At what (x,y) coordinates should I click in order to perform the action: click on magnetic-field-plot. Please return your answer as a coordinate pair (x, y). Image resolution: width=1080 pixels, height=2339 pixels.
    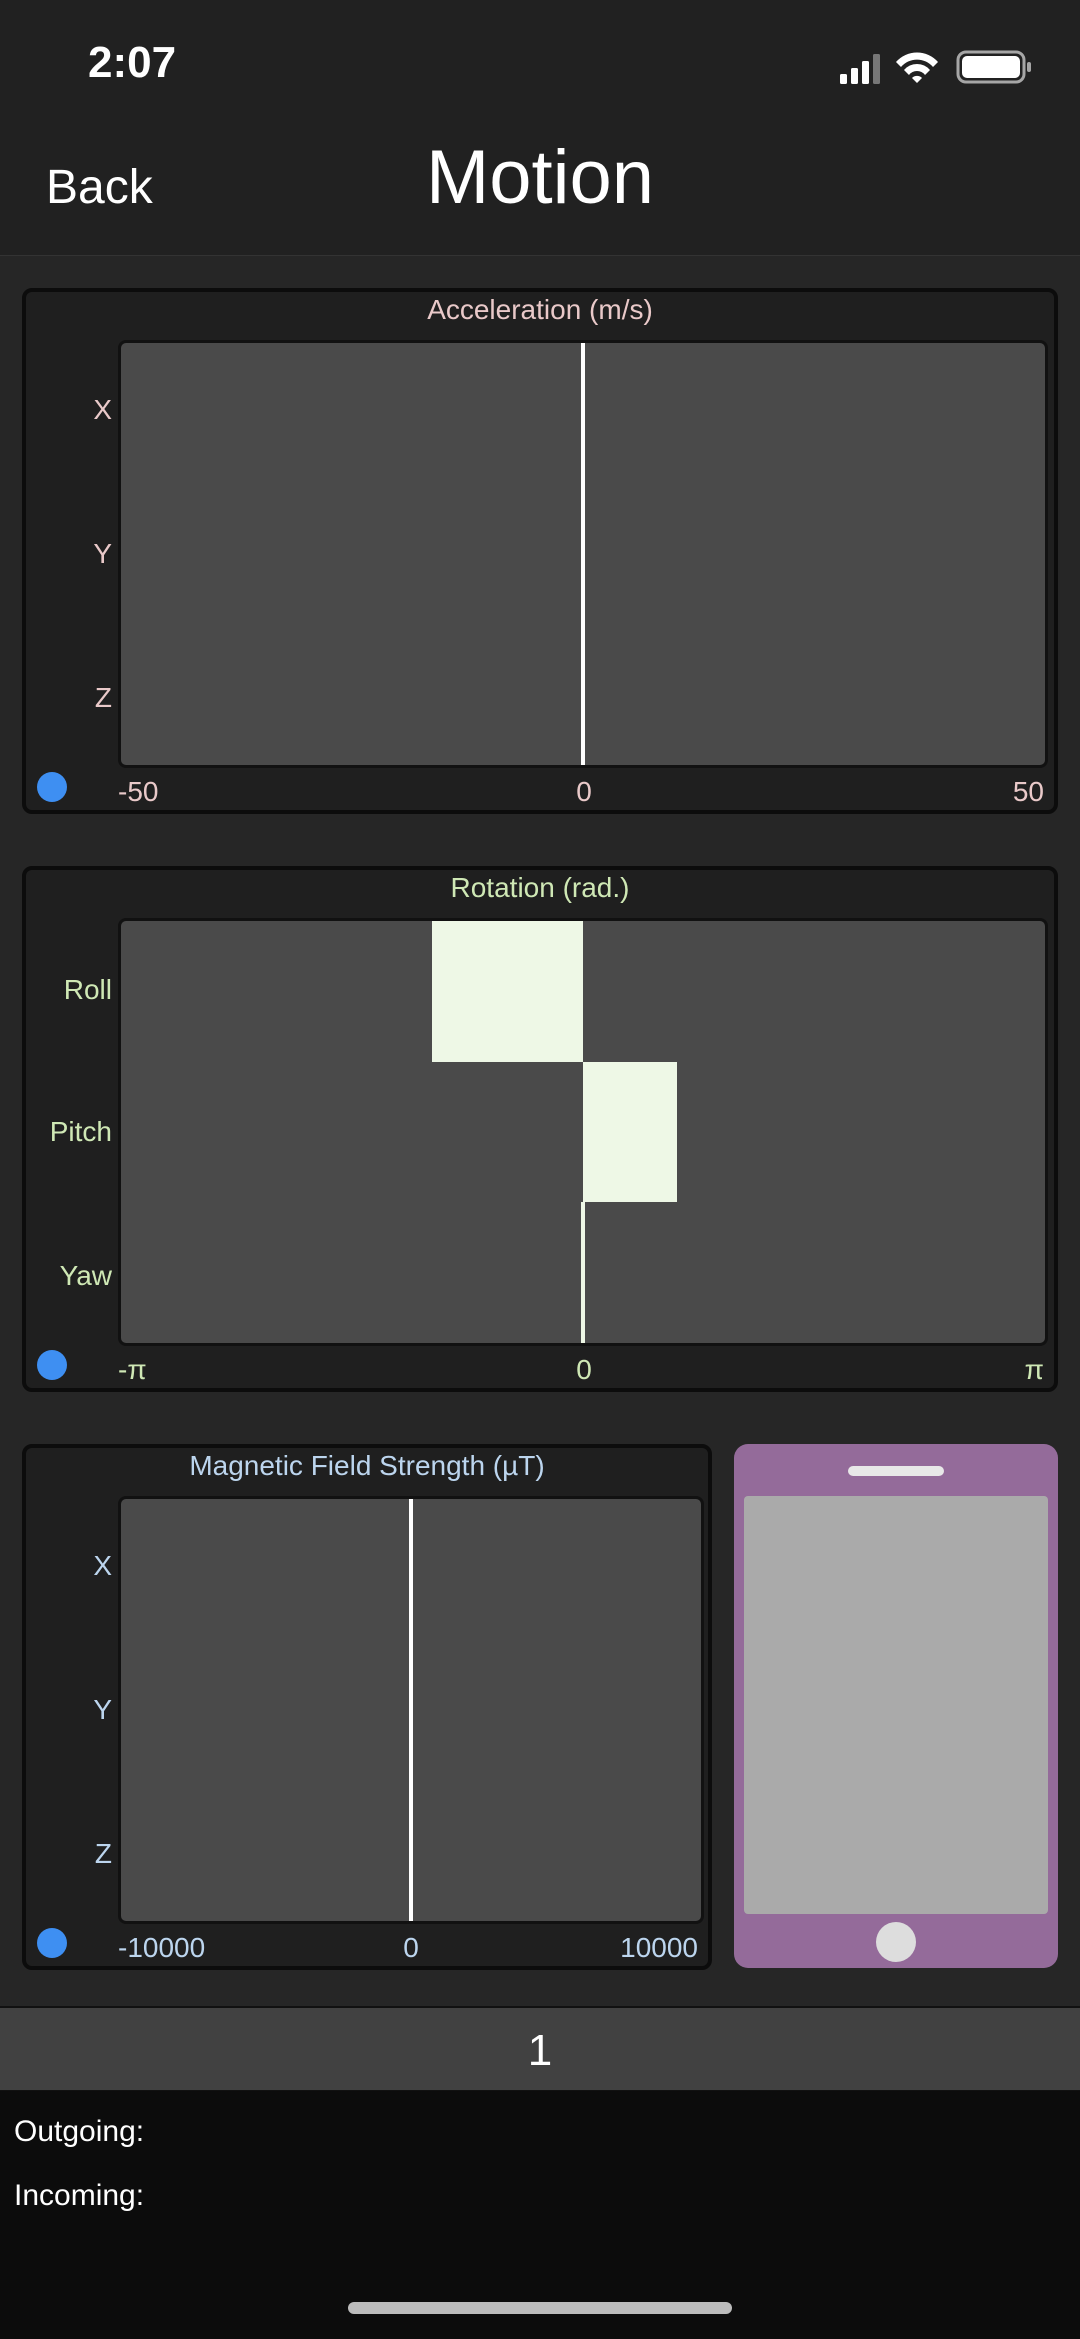
    Looking at the image, I should click on (411, 1710).